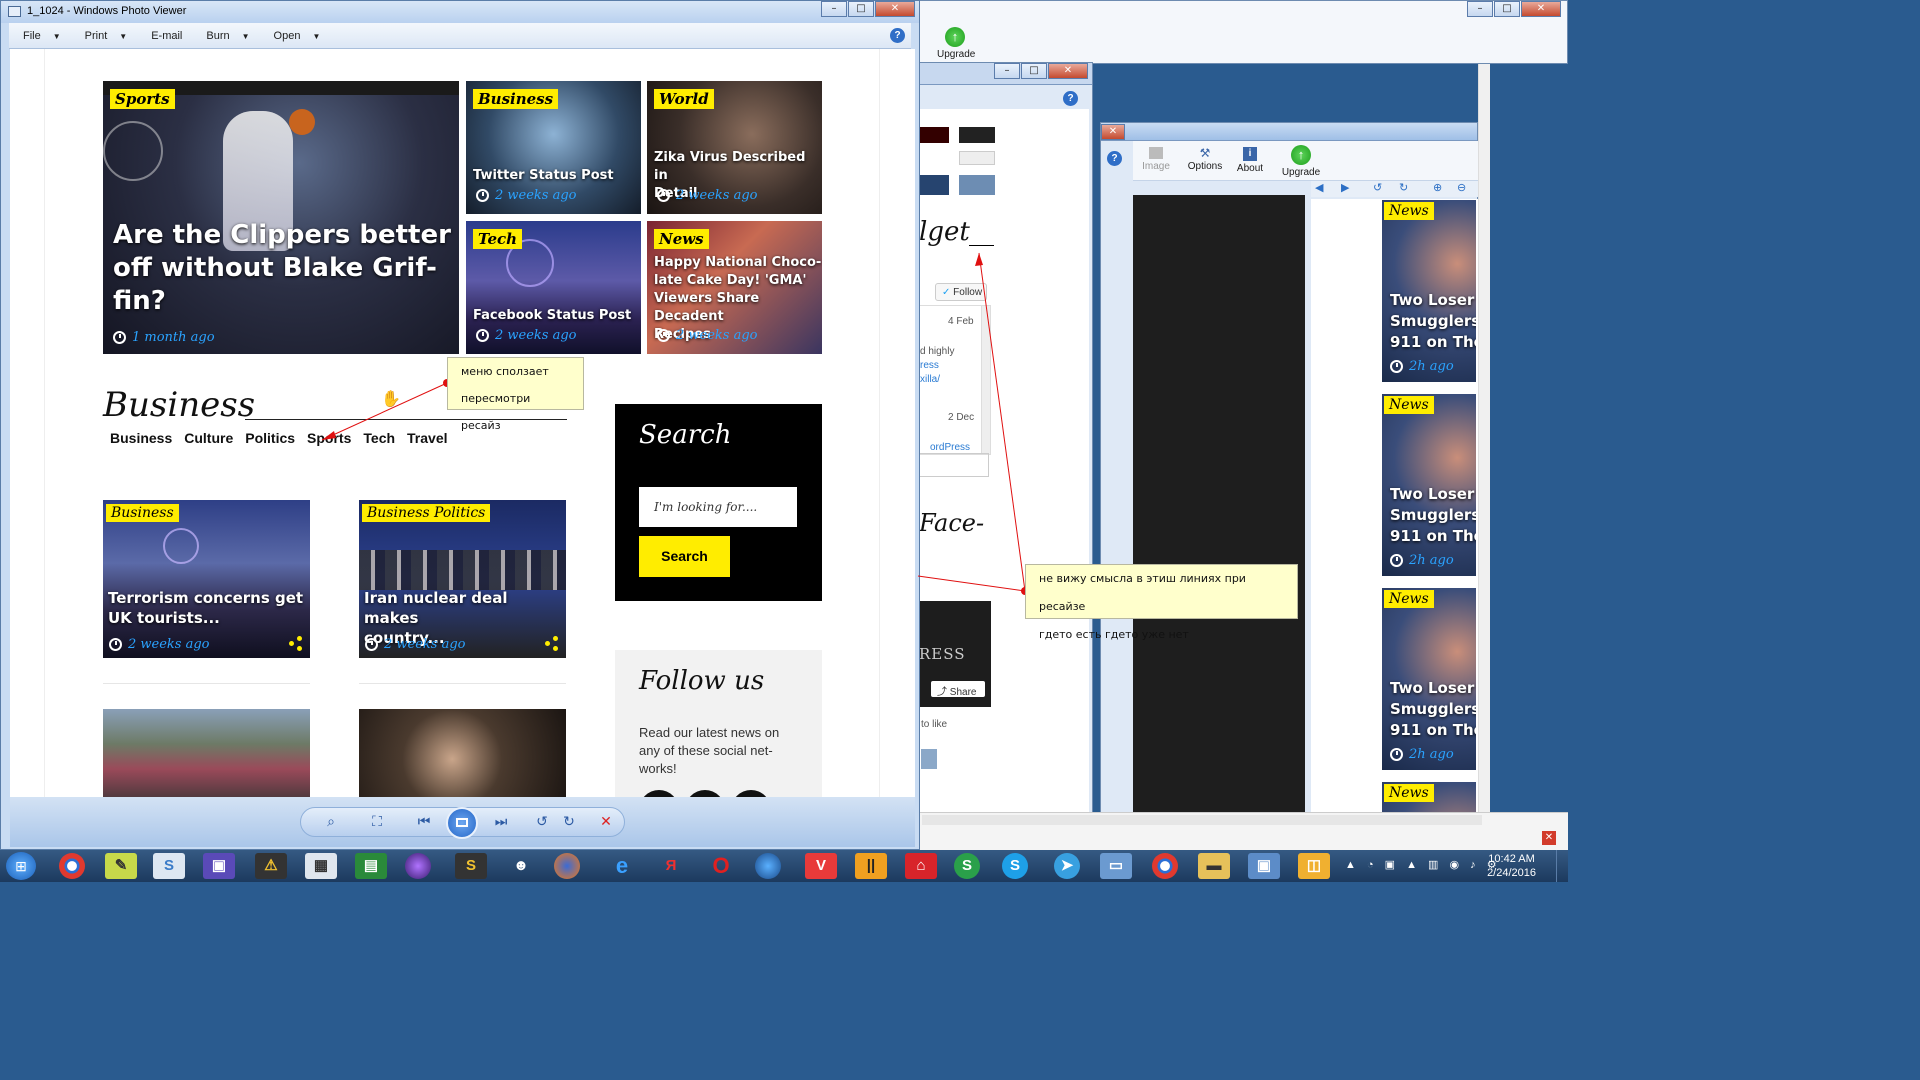 This screenshot has height=1080, width=1920. I want to click on skype-icon: S, so click(1015, 866).